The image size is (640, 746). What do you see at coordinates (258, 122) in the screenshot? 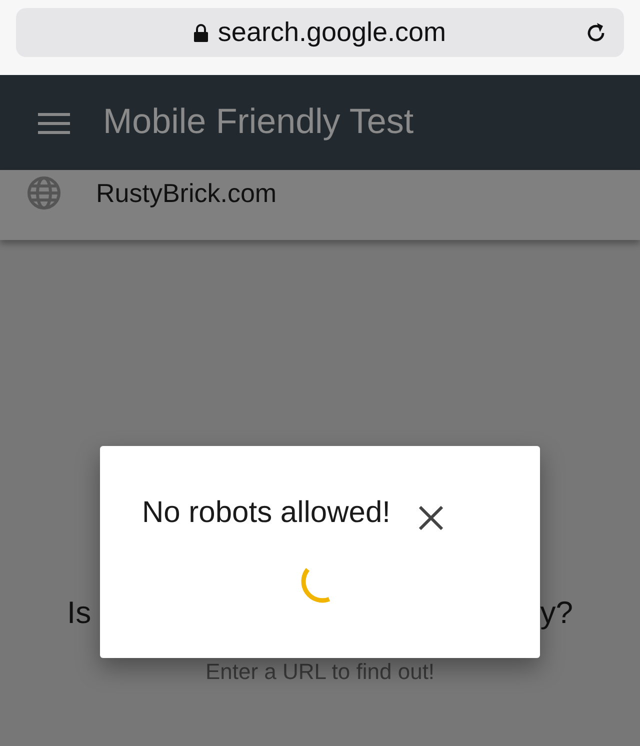
I see `app-title: Mobile Friendly Test` at bounding box center [258, 122].